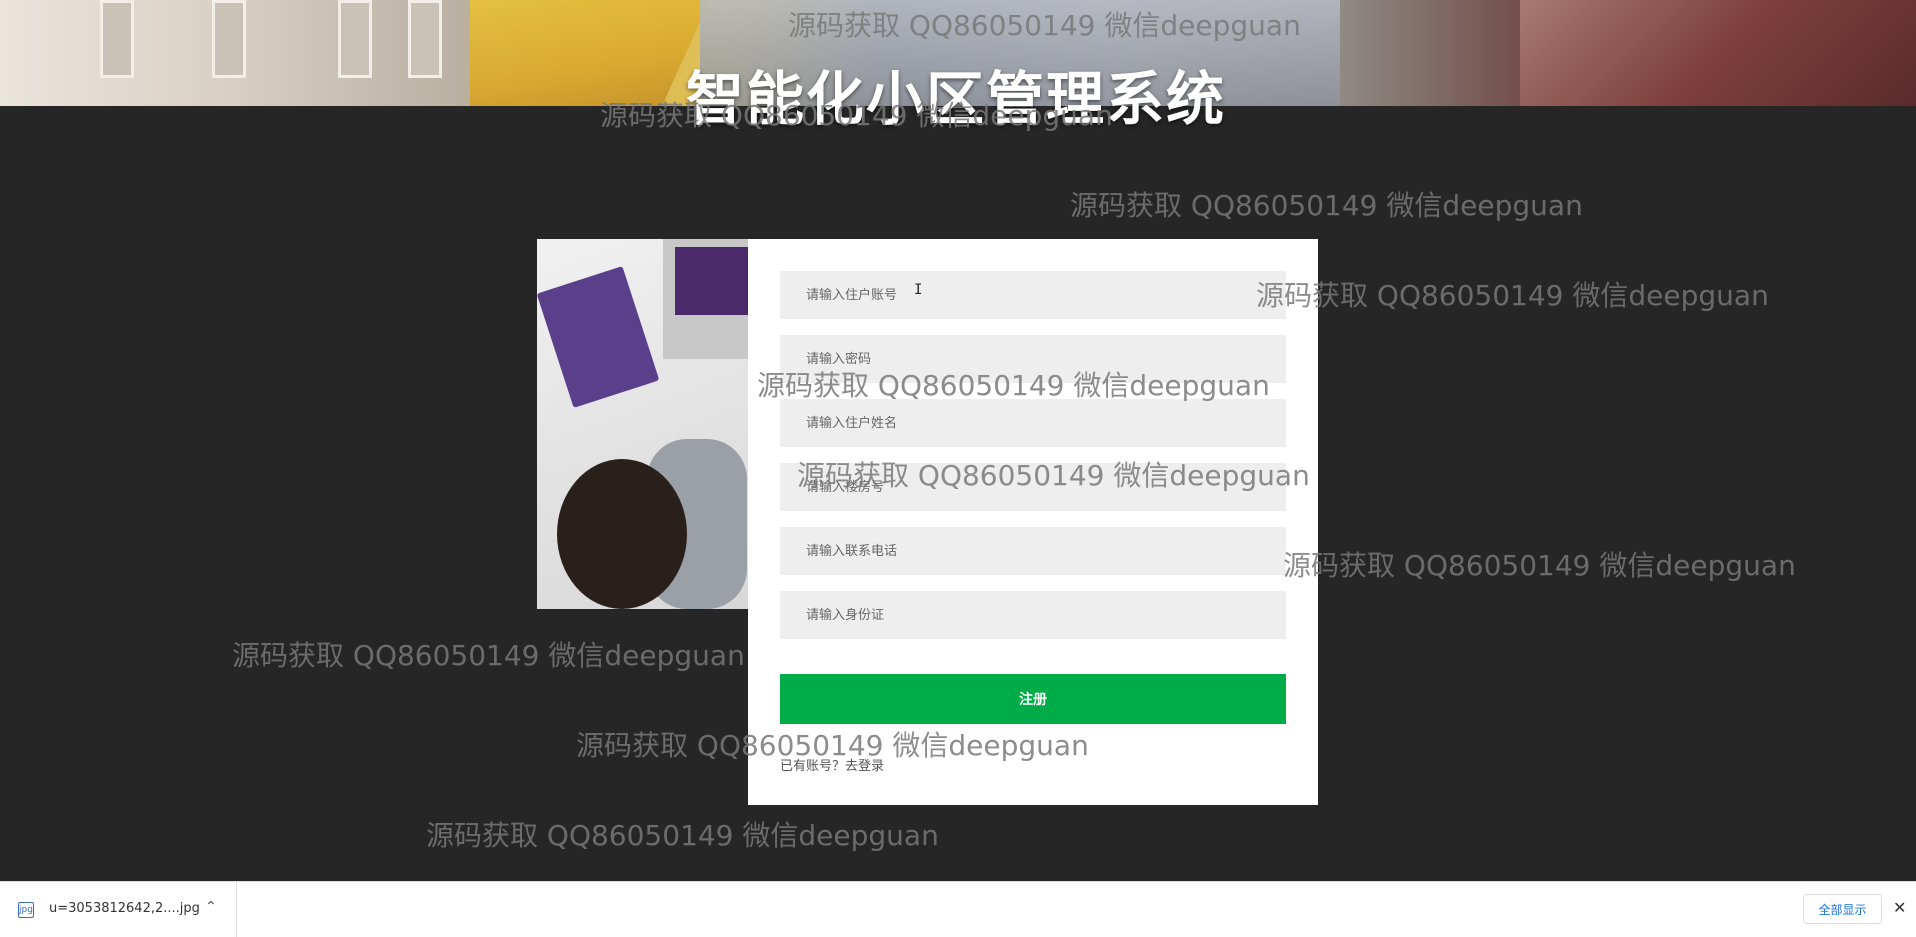  Describe the element at coordinates (1842, 909) in the screenshot. I see `show-all-button: 全部显示` at that location.